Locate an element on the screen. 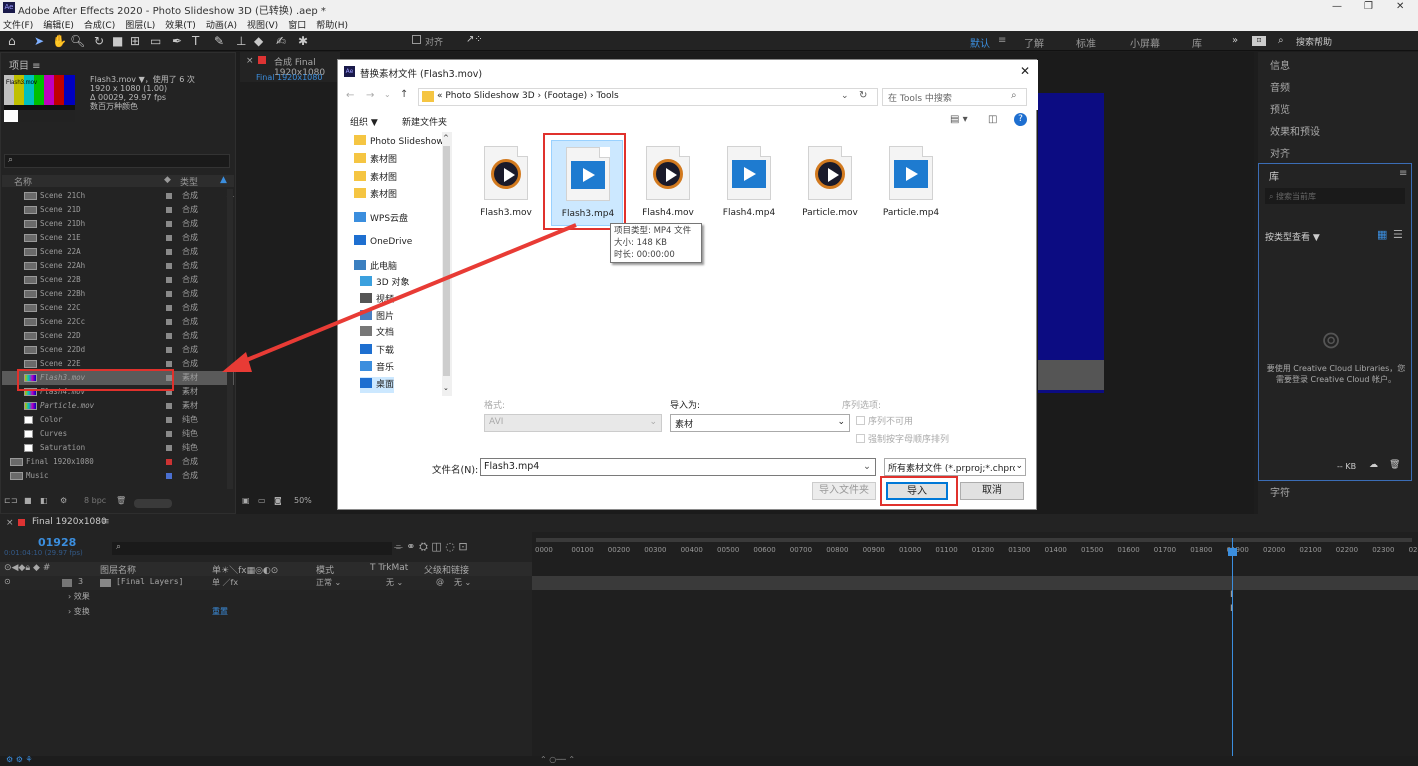  always-preview-icon: ▣ is located at coordinates (246, 500).